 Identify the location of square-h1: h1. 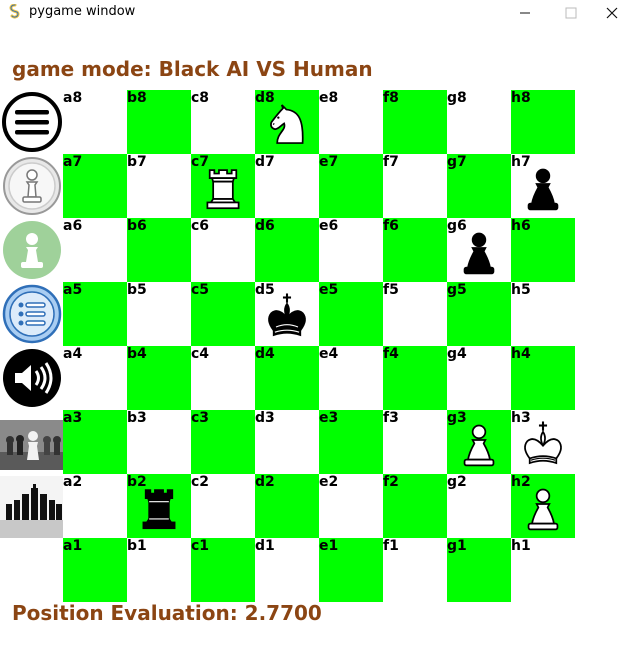
(543, 570).